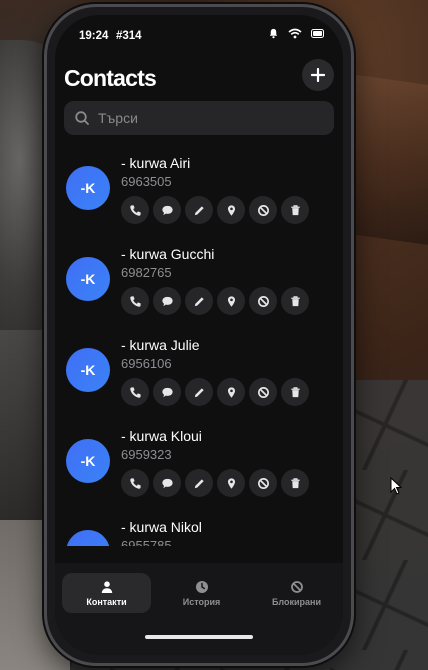 The height and width of the screenshot is (670, 428). What do you see at coordinates (146, 181) in the screenshot?
I see `contact-phone: 6963505` at bounding box center [146, 181].